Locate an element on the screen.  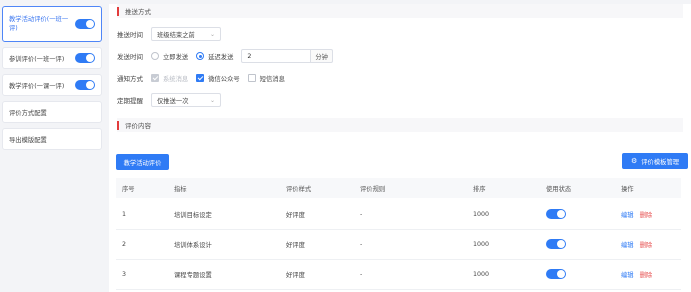
sidebar-item-teaching-activity-eval: 教学活动评价(一班一评) is located at coordinates (52, 24).